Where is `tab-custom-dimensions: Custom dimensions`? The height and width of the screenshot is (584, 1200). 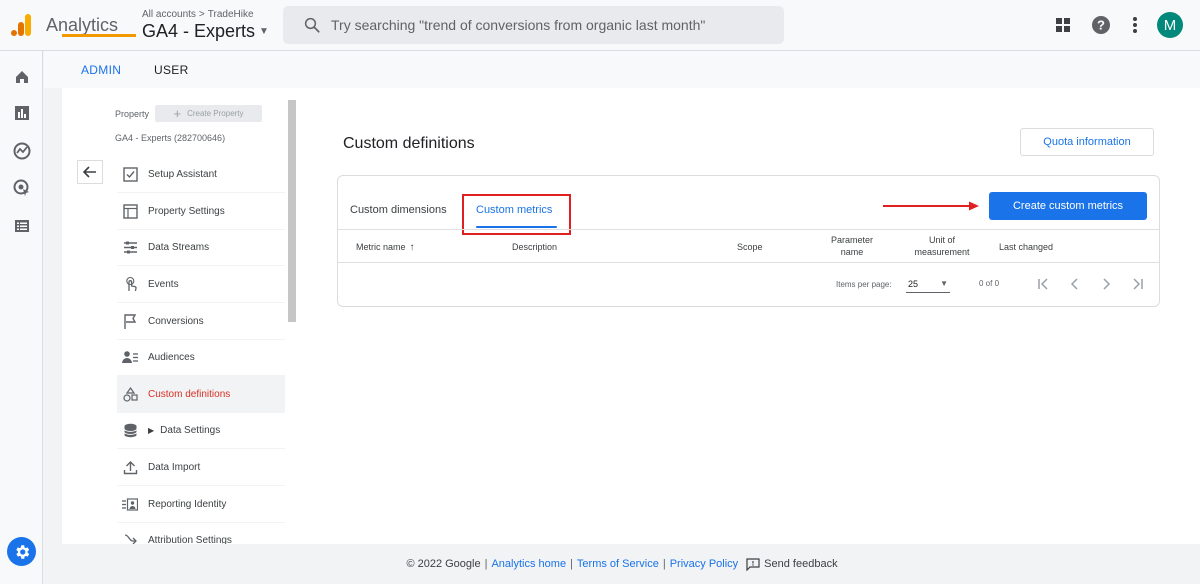
tab-custom-dimensions: Custom dimensions is located at coordinates (398, 210).